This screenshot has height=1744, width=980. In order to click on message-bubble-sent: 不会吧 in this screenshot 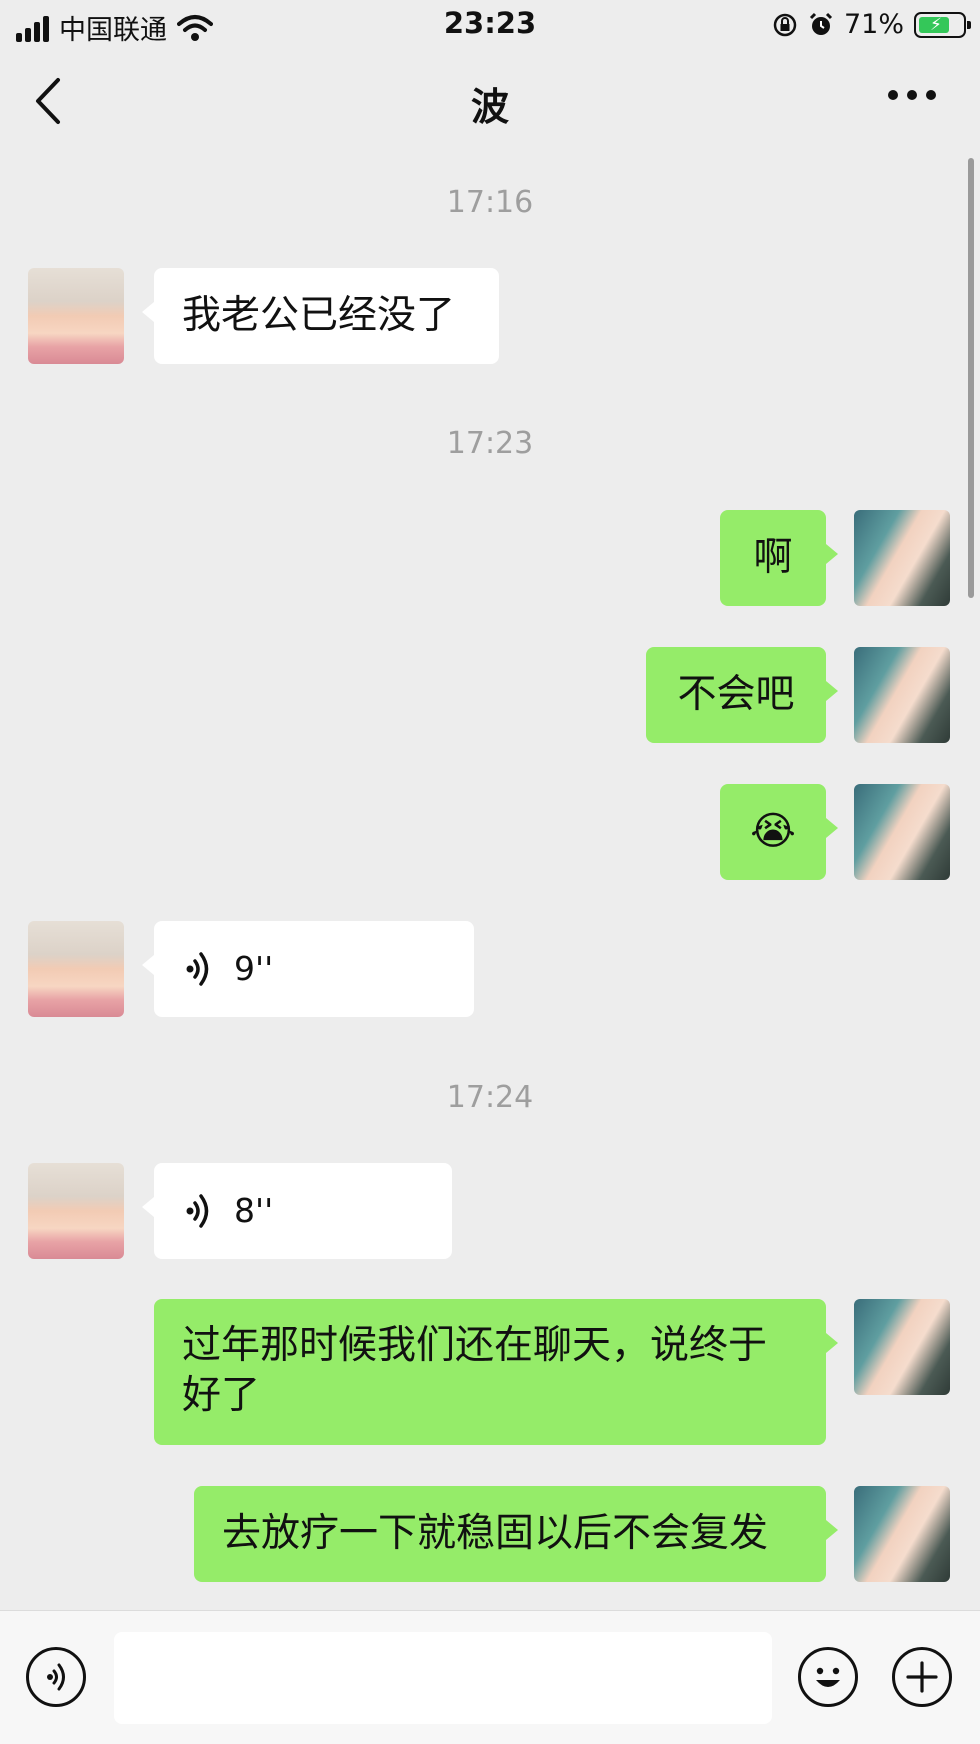, I will do `click(742, 695)`.